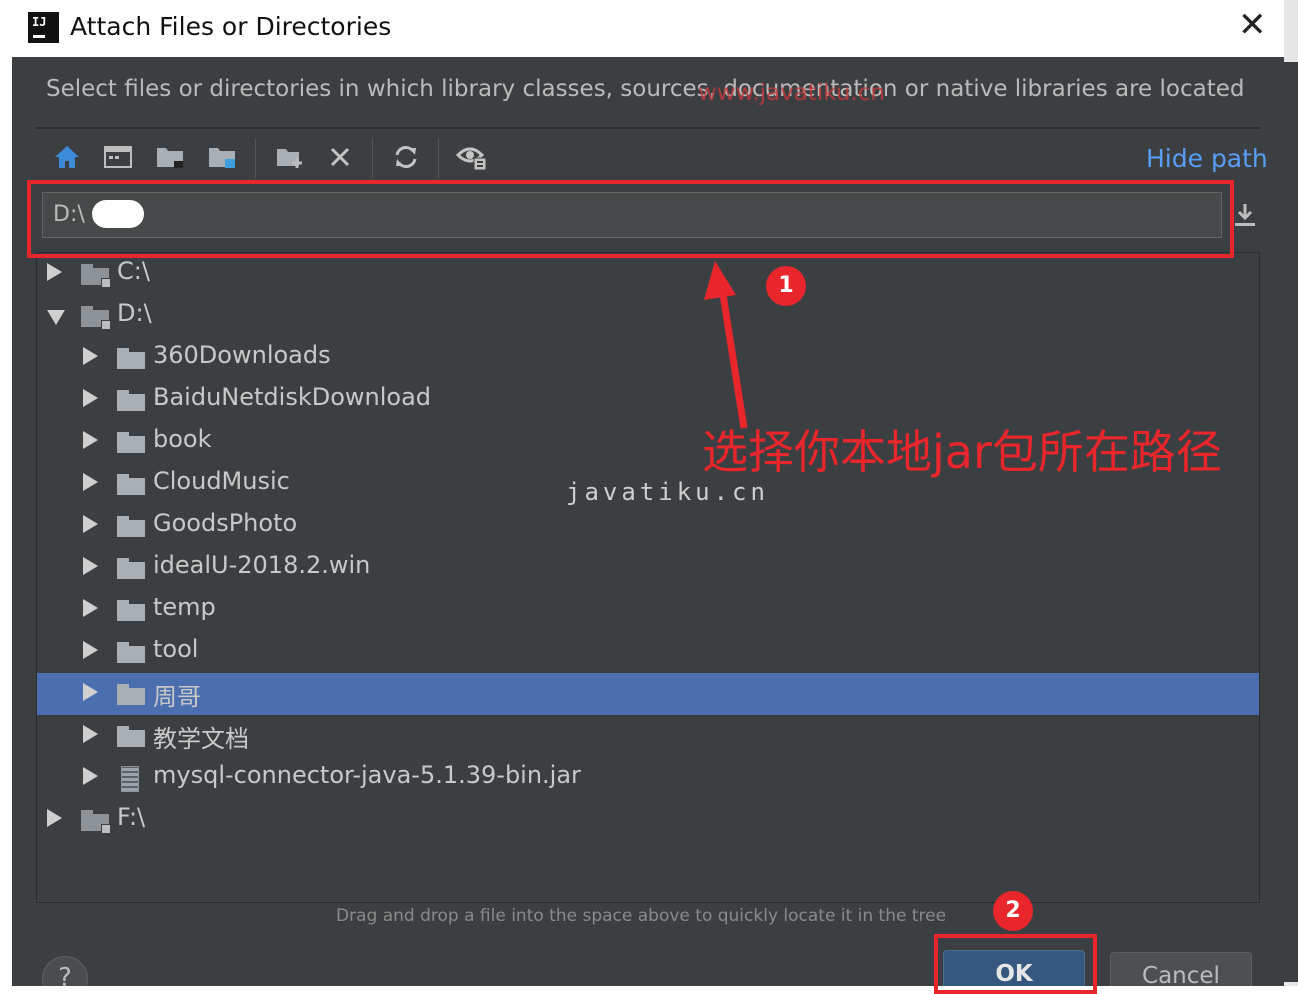 The image size is (1298, 994). I want to click on tree-folder-row: BaiduNetdiskDownload, so click(648, 400).